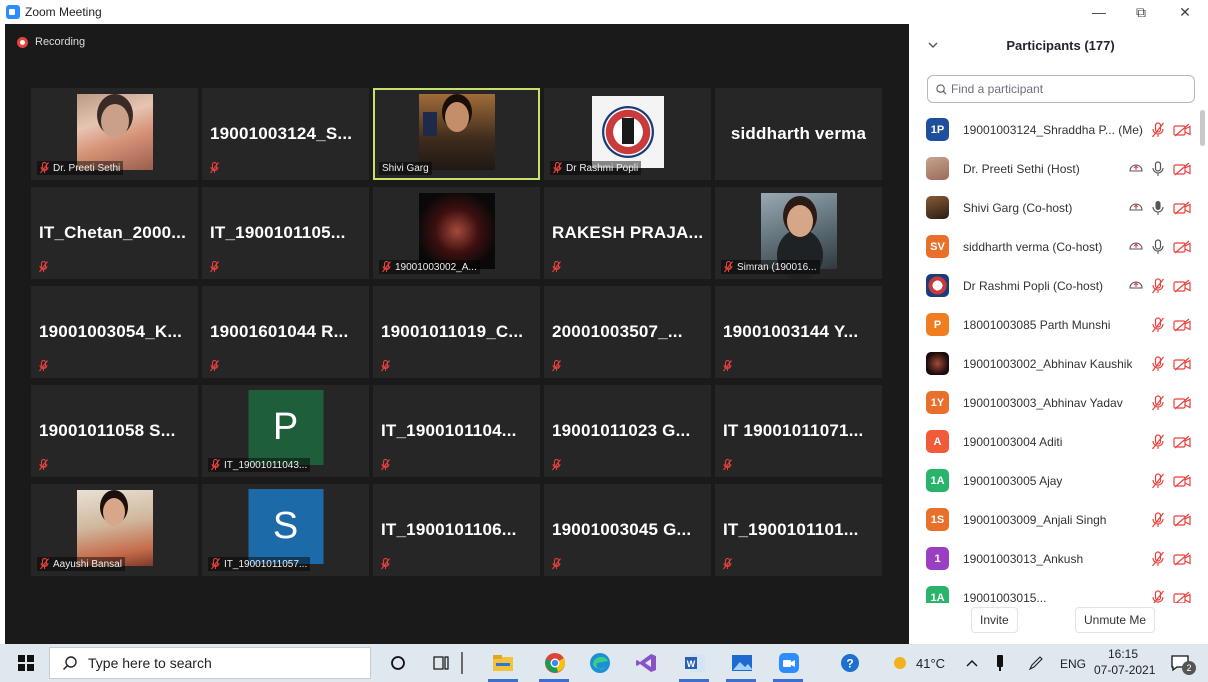 The height and width of the screenshot is (682, 1208). Describe the element at coordinates (114, 530) in the screenshot. I see `video-tile: Aayushi Bansal` at that location.